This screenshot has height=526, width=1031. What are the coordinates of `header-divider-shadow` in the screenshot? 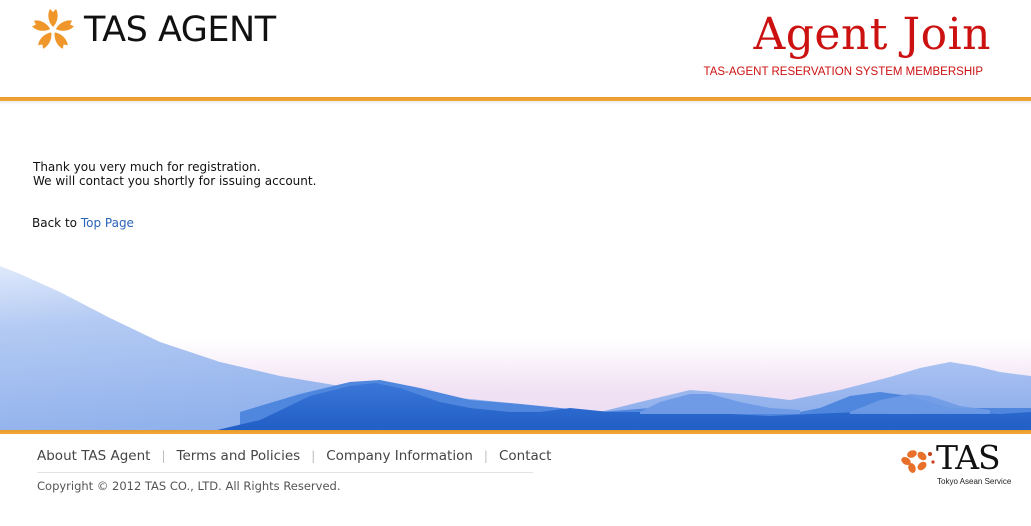 It's located at (515, 103).